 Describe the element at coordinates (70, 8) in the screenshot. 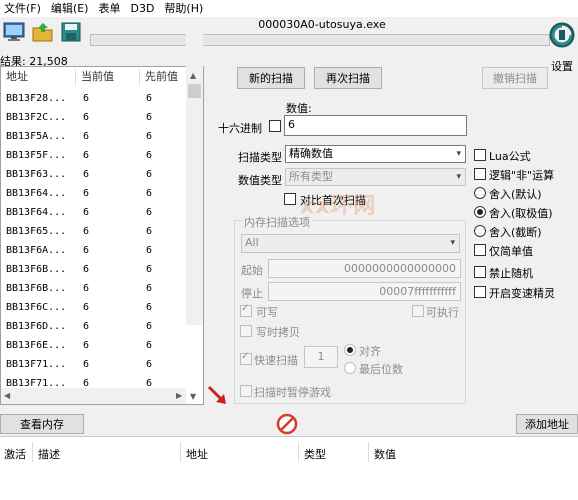

I see `menu-edit: 编辑(E)` at that location.